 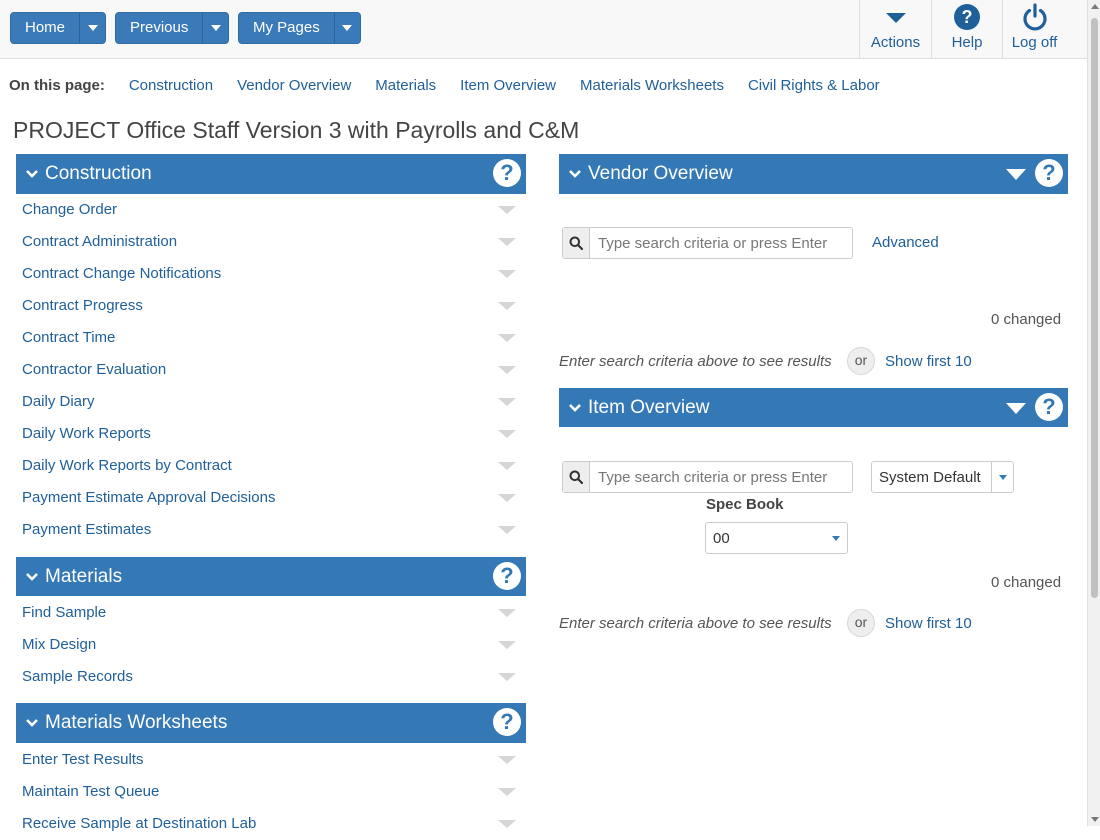 What do you see at coordinates (271, 576) in the screenshot?
I see `materials-panel-header: Materials ?` at bounding box center [271, 576].